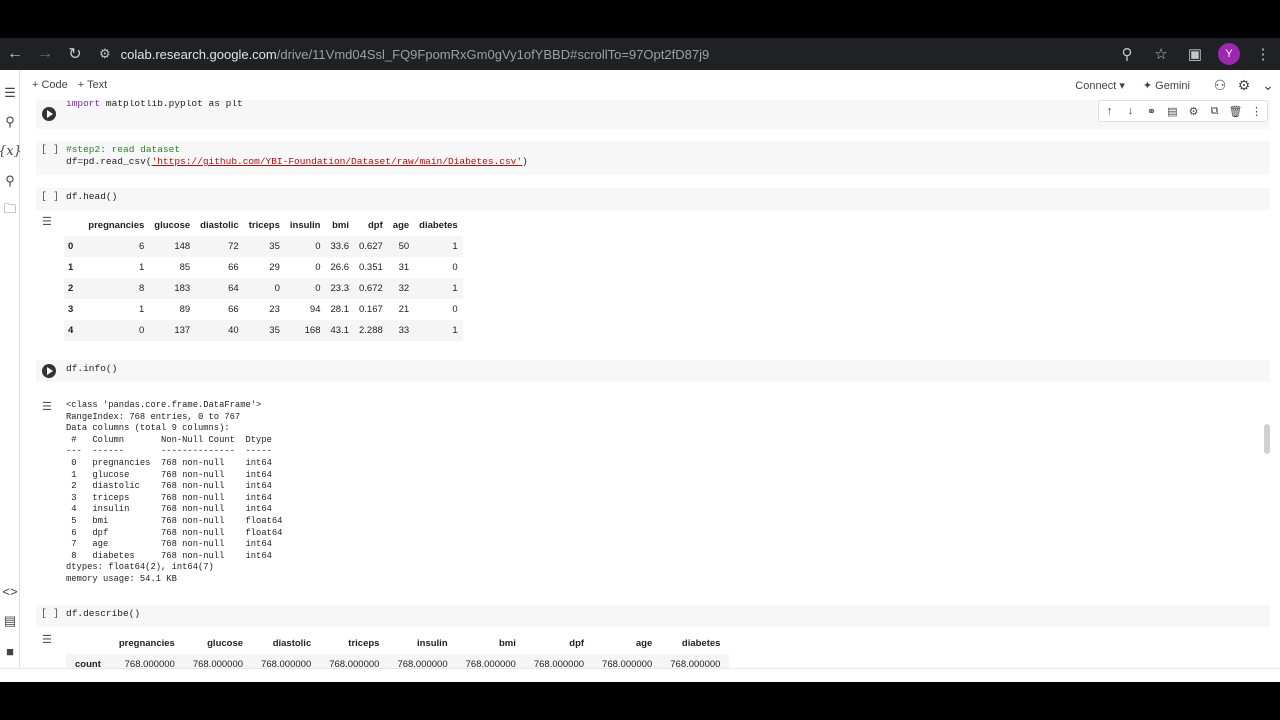 The image size is (1280, 720). I want to click on menu-kebab-icon: ⋮, so click(1263, 54).